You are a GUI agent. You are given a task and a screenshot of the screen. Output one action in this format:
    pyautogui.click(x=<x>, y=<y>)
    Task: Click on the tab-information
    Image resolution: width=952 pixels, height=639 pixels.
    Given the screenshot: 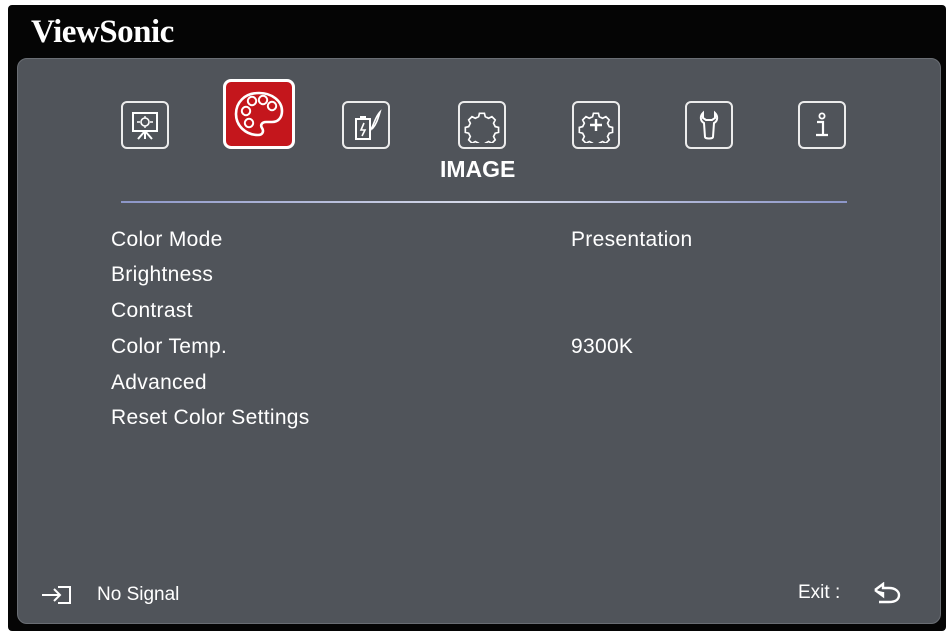 What is the action you would take?
    pyautogui.click(x=822, y=125)
    